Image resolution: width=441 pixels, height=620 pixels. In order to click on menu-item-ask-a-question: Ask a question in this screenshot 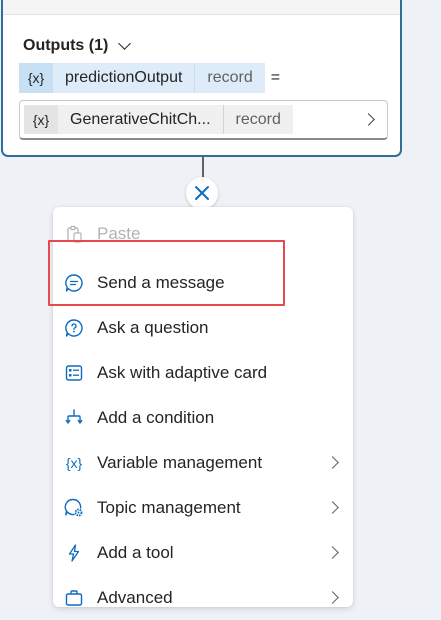, I will do `click(203, 327)`.